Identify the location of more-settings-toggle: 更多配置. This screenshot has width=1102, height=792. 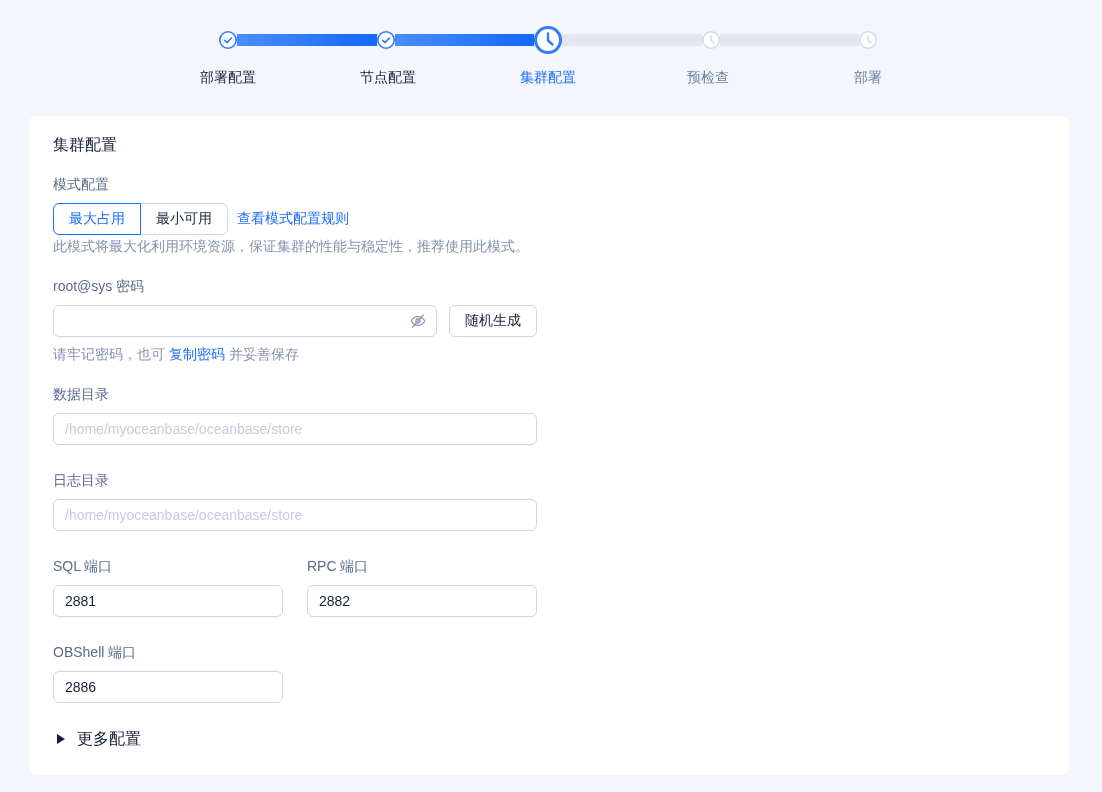
(99, 739).